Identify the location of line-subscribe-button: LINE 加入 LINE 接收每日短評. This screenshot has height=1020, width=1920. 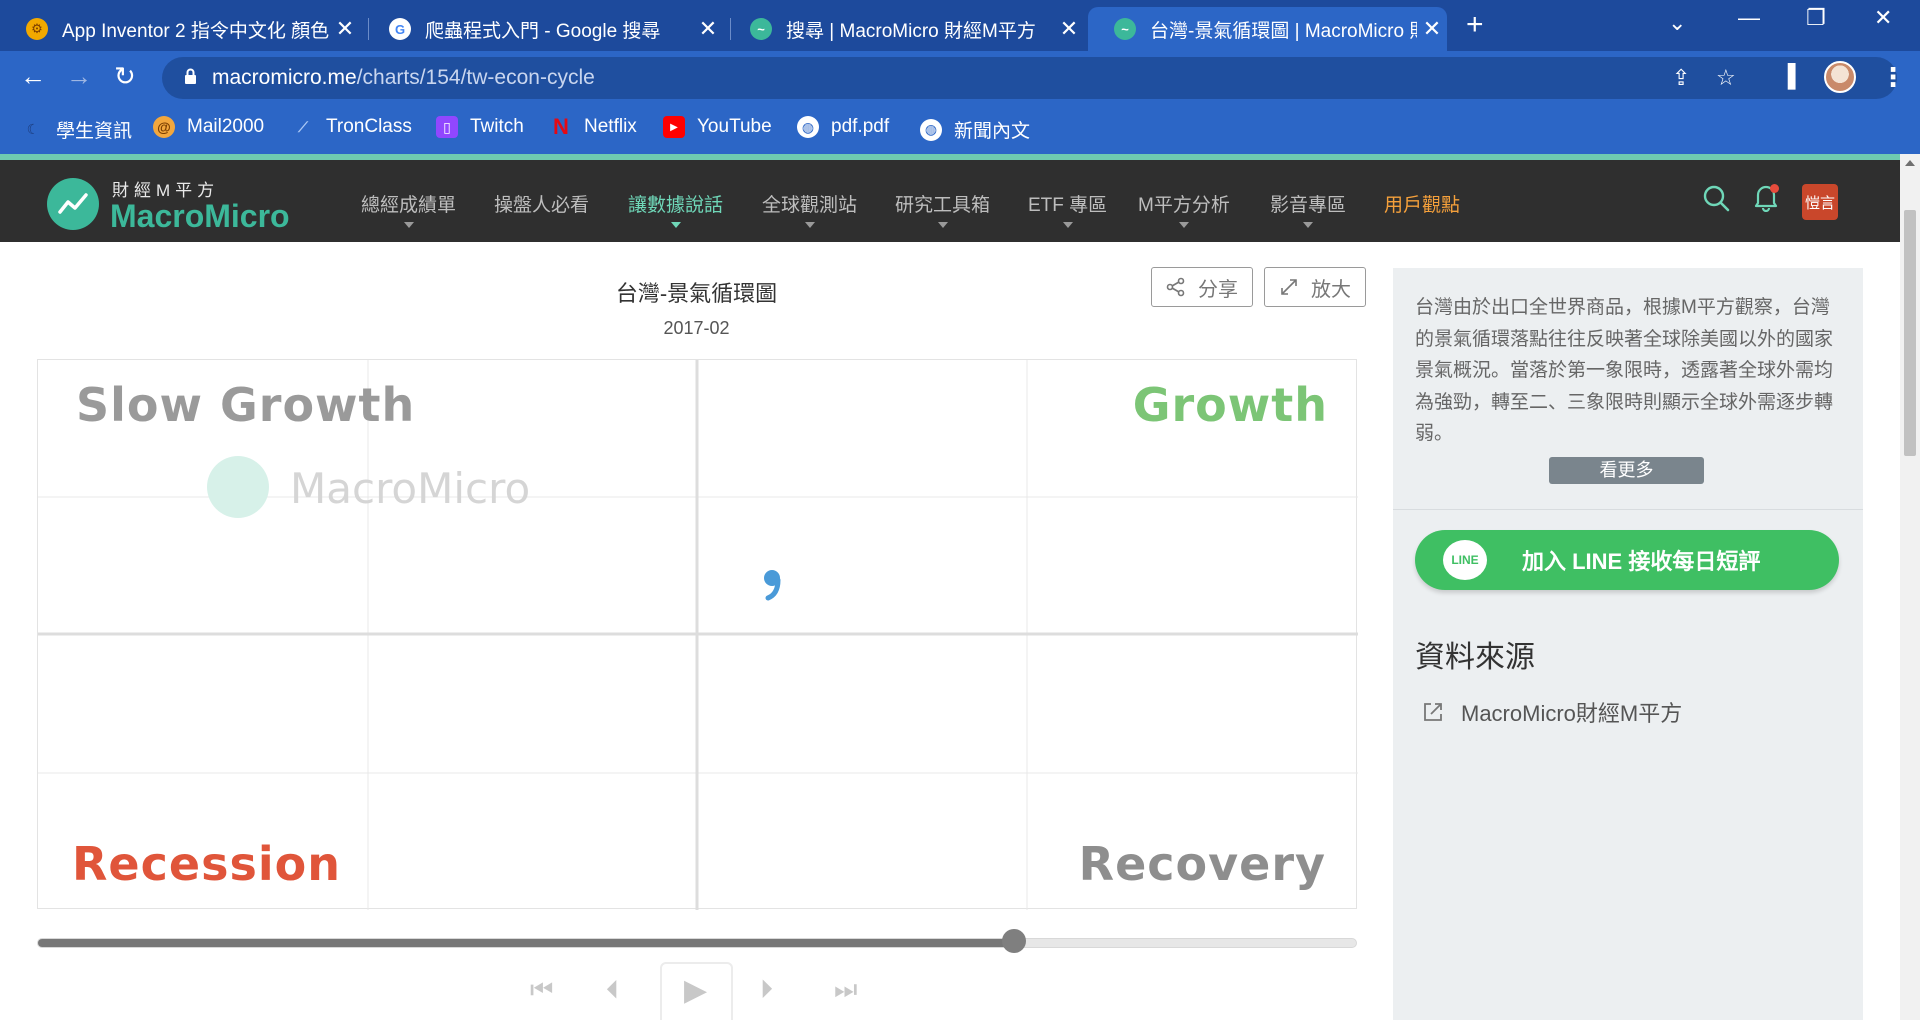
(1627, 560).